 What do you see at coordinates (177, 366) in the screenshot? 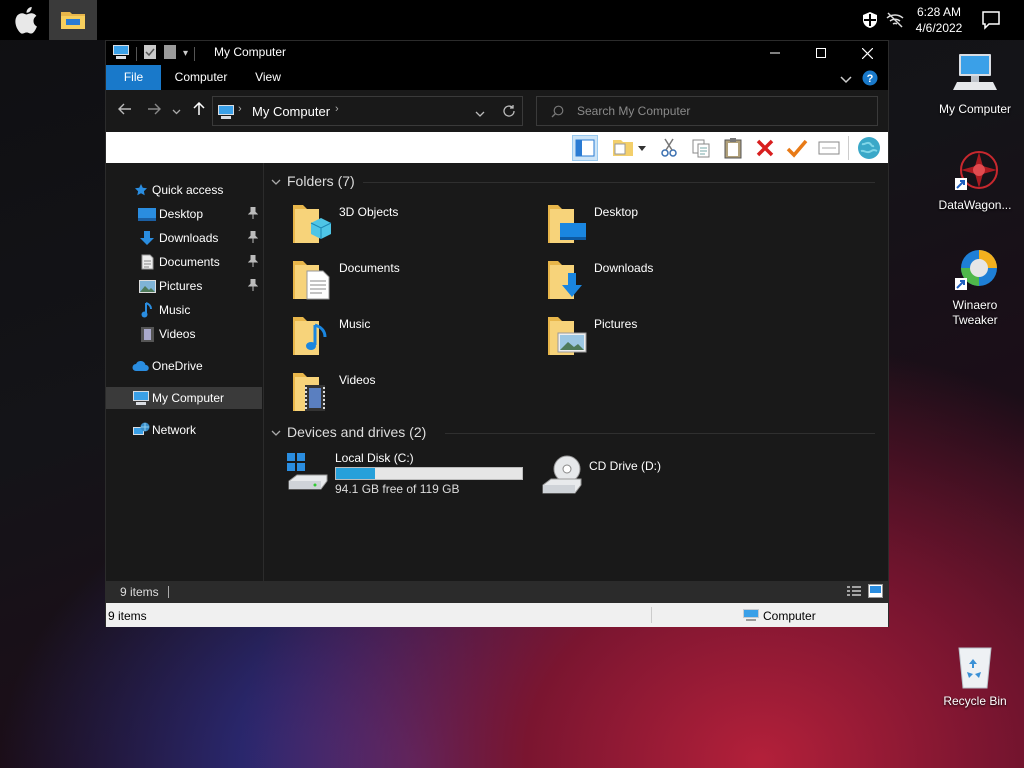
I see `nav-label: OneDrive` at bounding box center [177, 366].